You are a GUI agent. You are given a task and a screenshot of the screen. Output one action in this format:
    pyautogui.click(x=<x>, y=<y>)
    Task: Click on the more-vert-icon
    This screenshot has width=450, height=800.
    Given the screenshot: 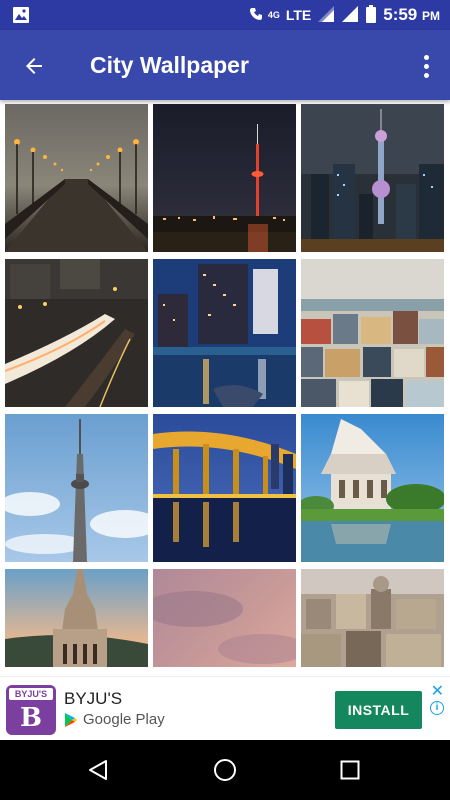 What is the action you would take?
    pyautogui.click(x=426, y=57)
    